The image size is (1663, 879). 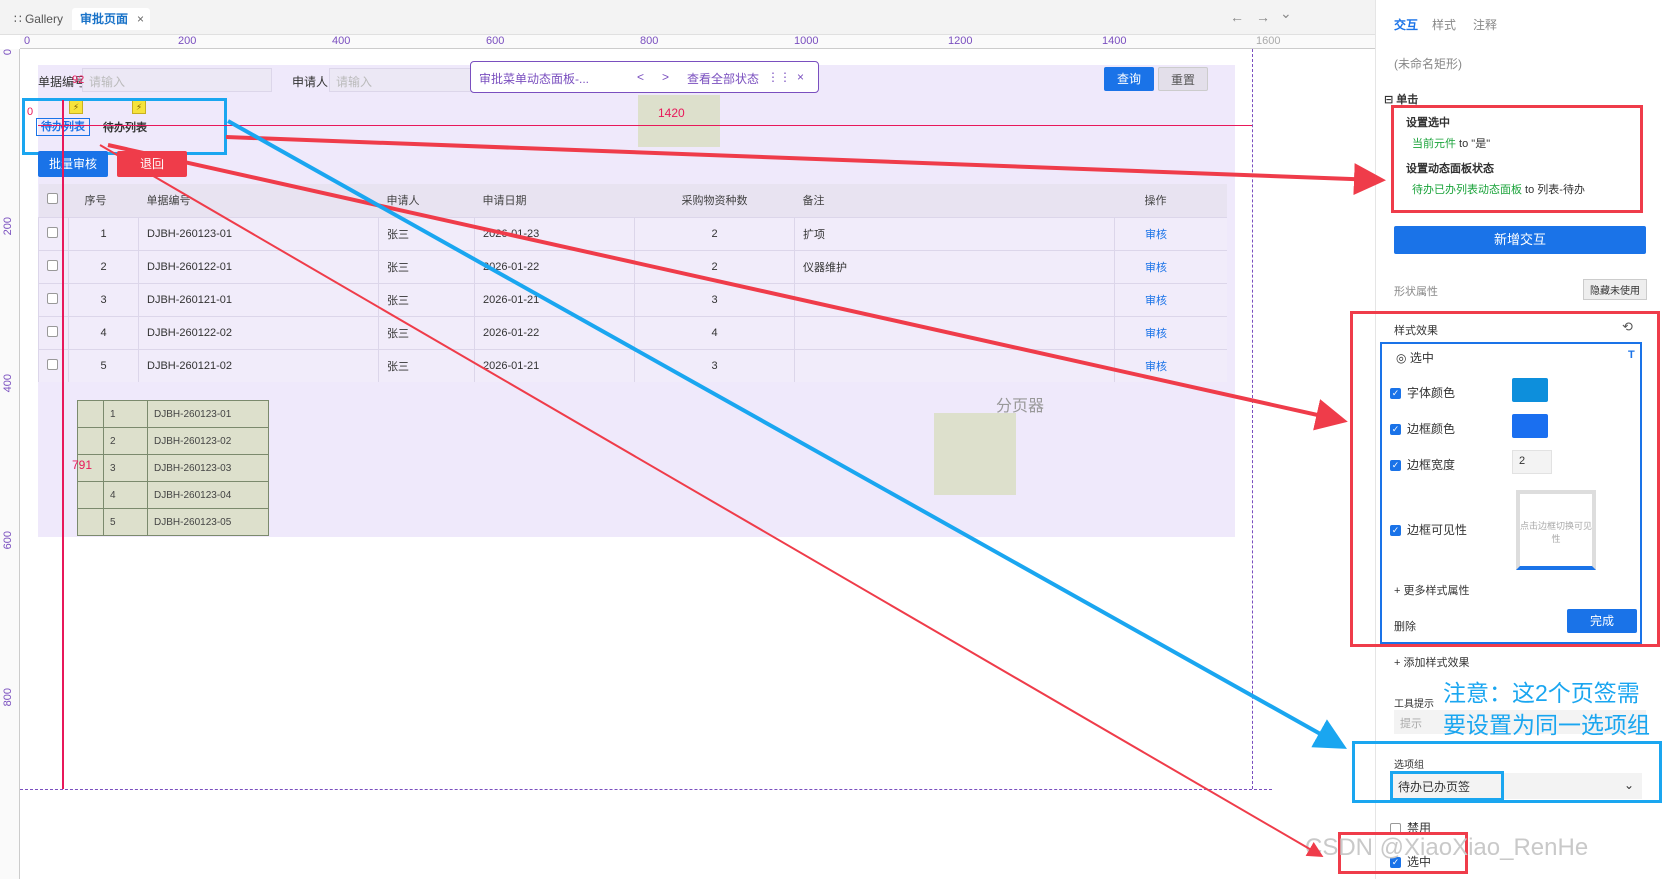 I want to click on tab-notes: 注释, so click(x=1485, y=24).